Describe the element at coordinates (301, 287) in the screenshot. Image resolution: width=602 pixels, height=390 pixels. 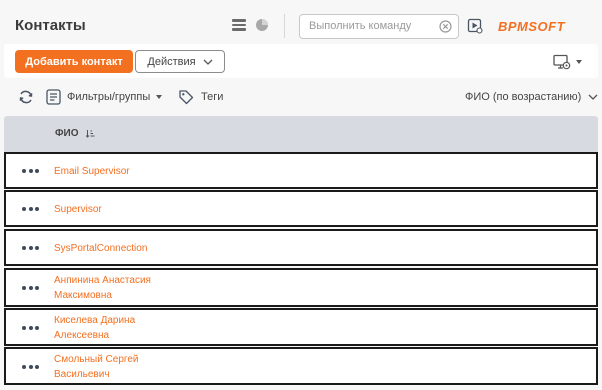
I see `table-row: Анпинина Анастасия Максимовна` at that location.